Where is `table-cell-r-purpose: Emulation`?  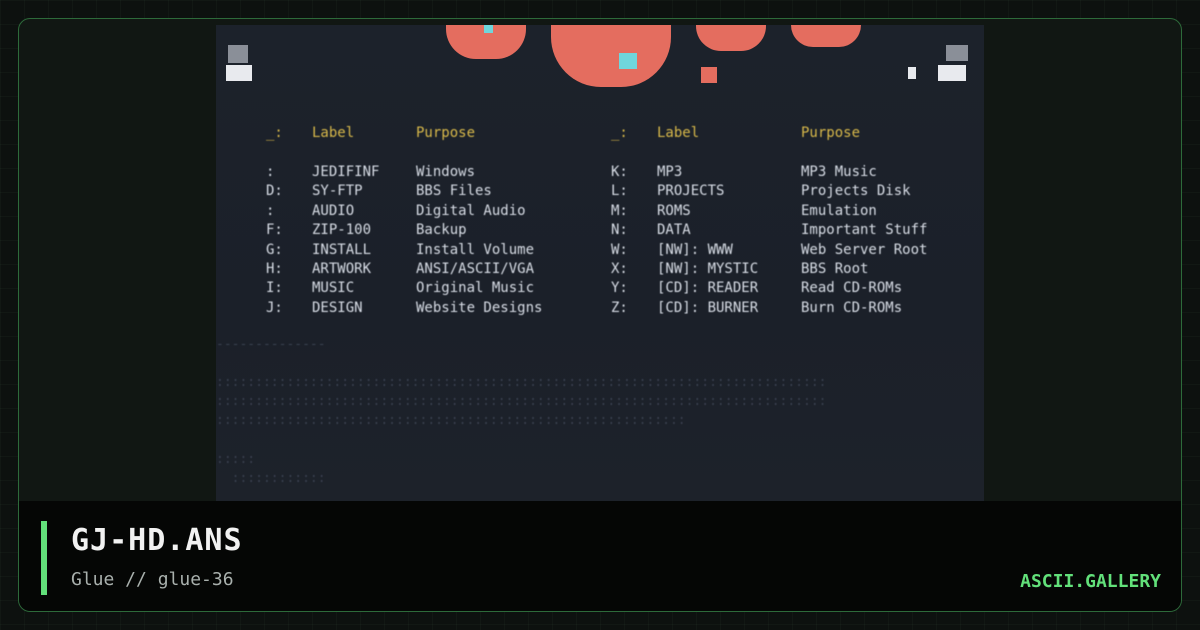 table-cell-r-purpose: Emulation is located at coordinates (839, 210).